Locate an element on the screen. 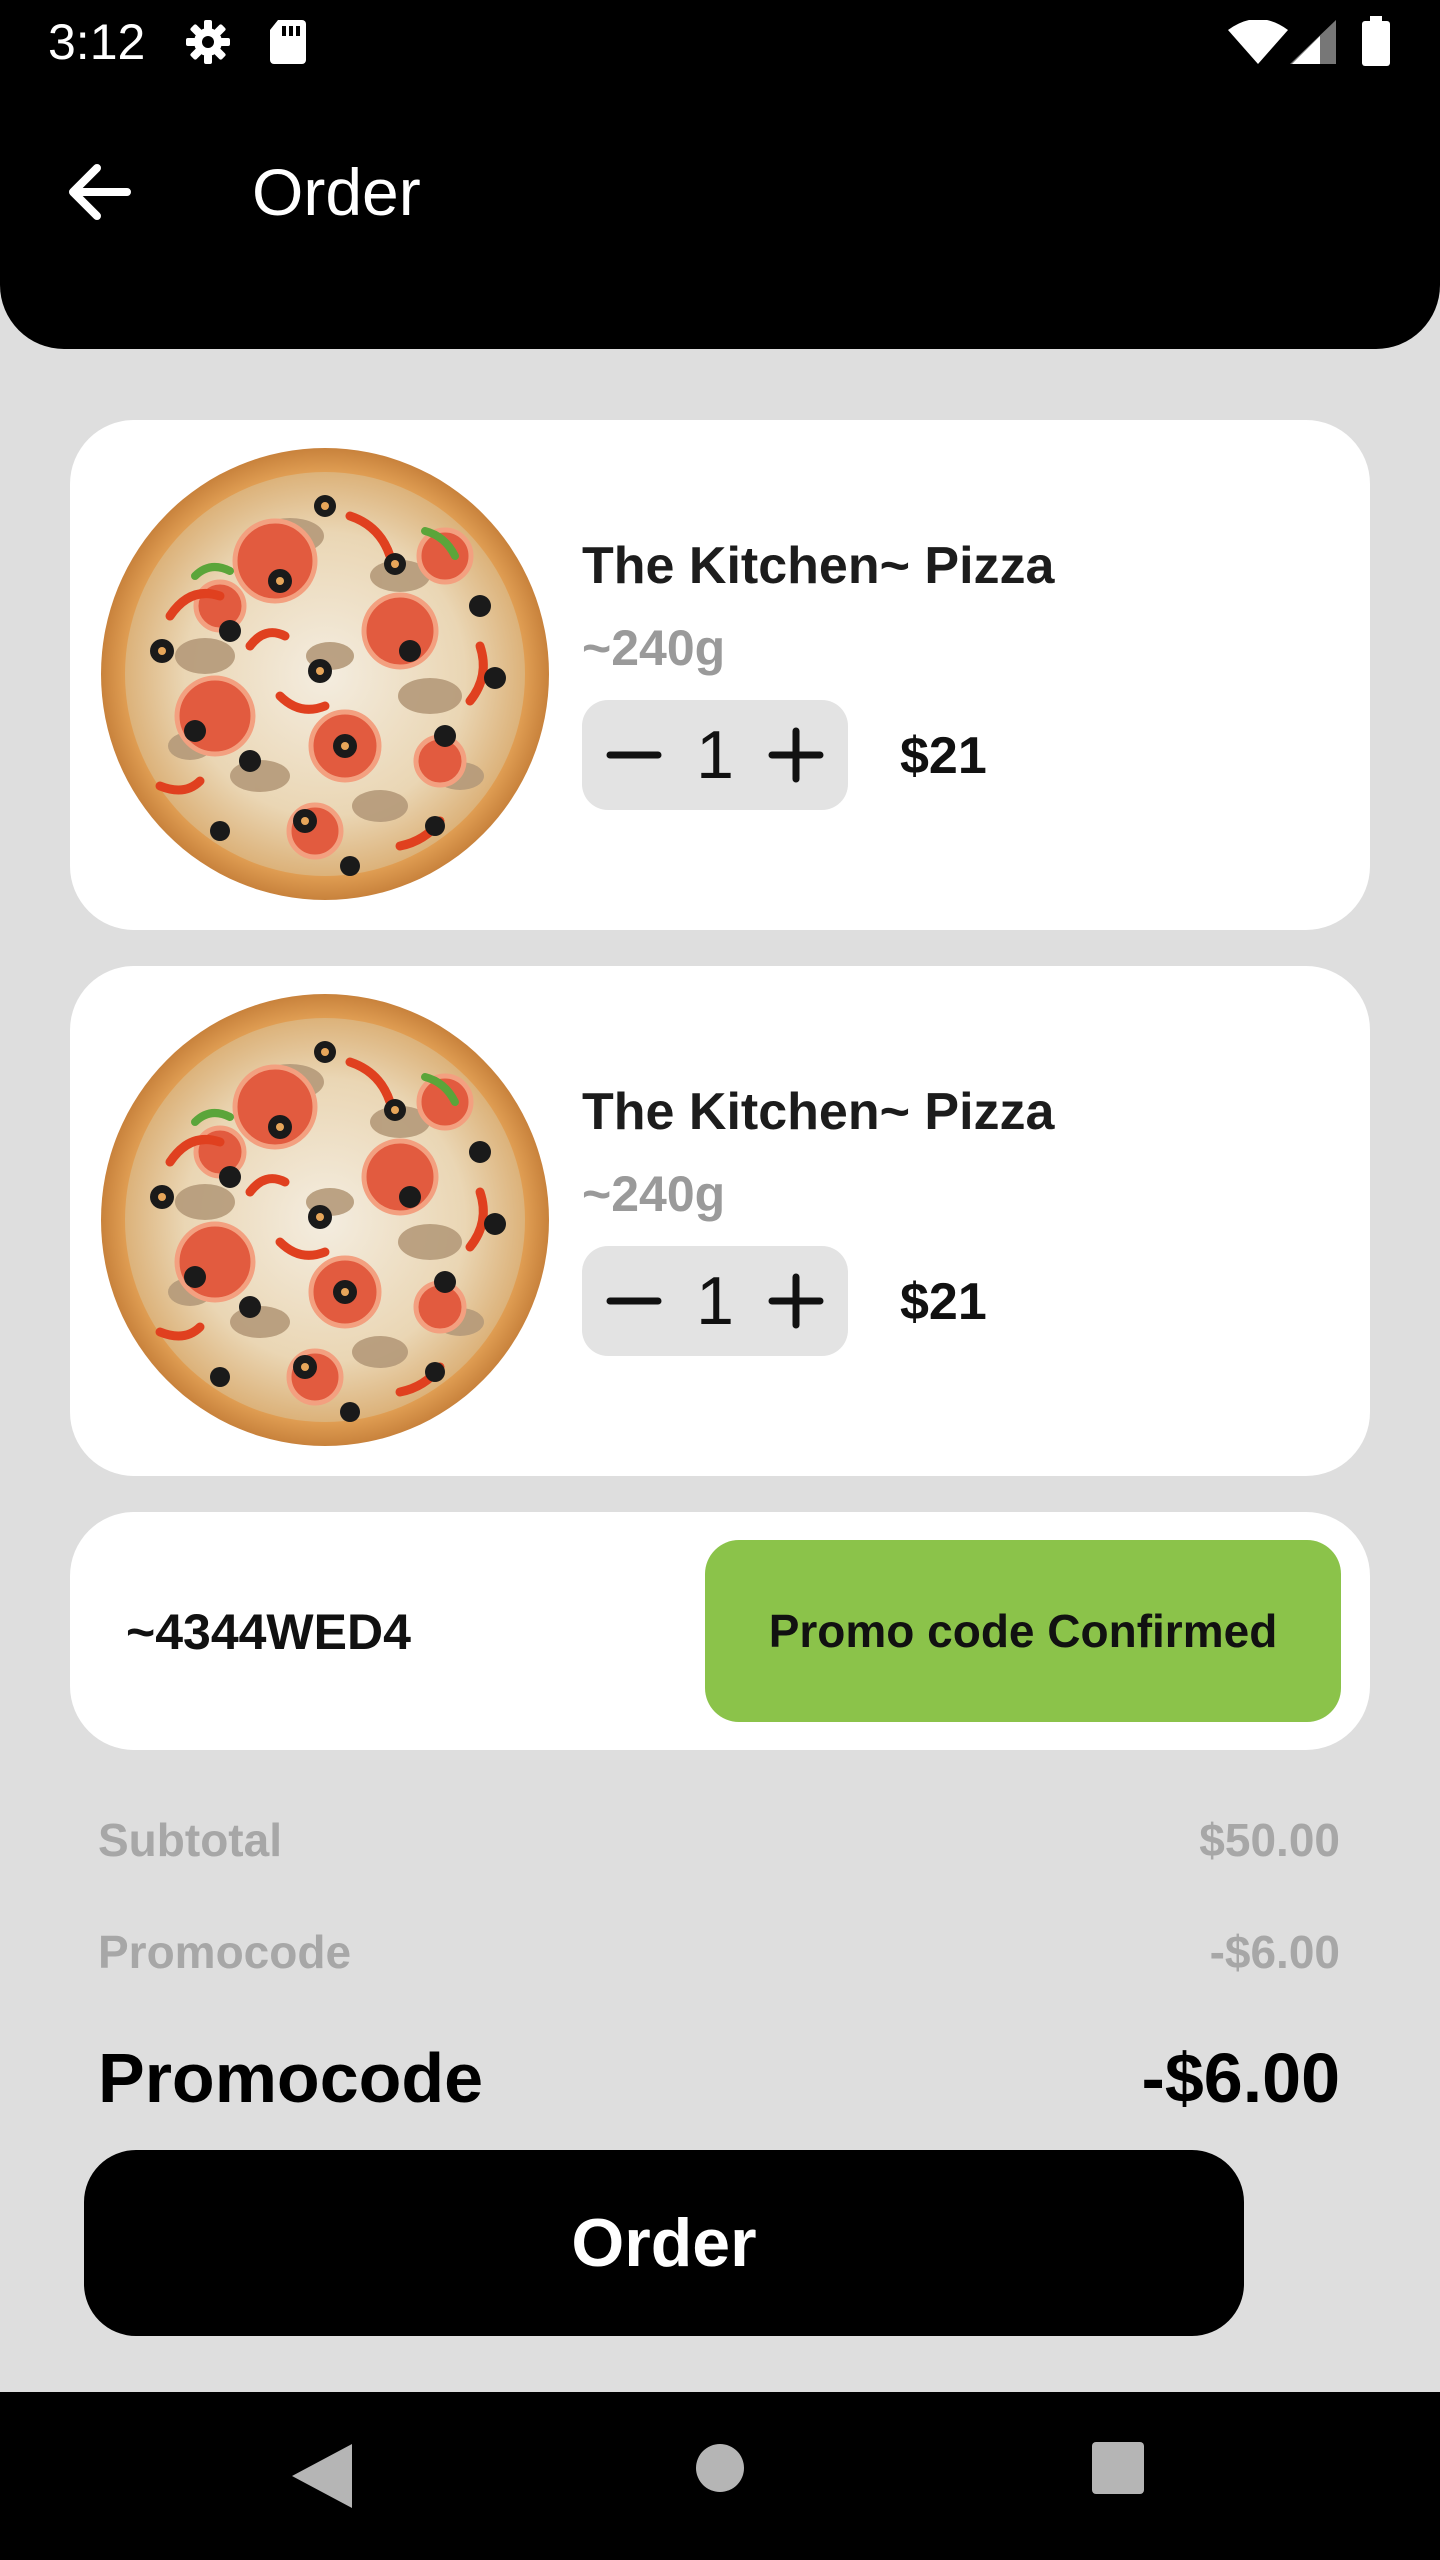 The image size is (1440, 2560). subtotal-value: $50.00 is located at coordinates (1269, 1840).